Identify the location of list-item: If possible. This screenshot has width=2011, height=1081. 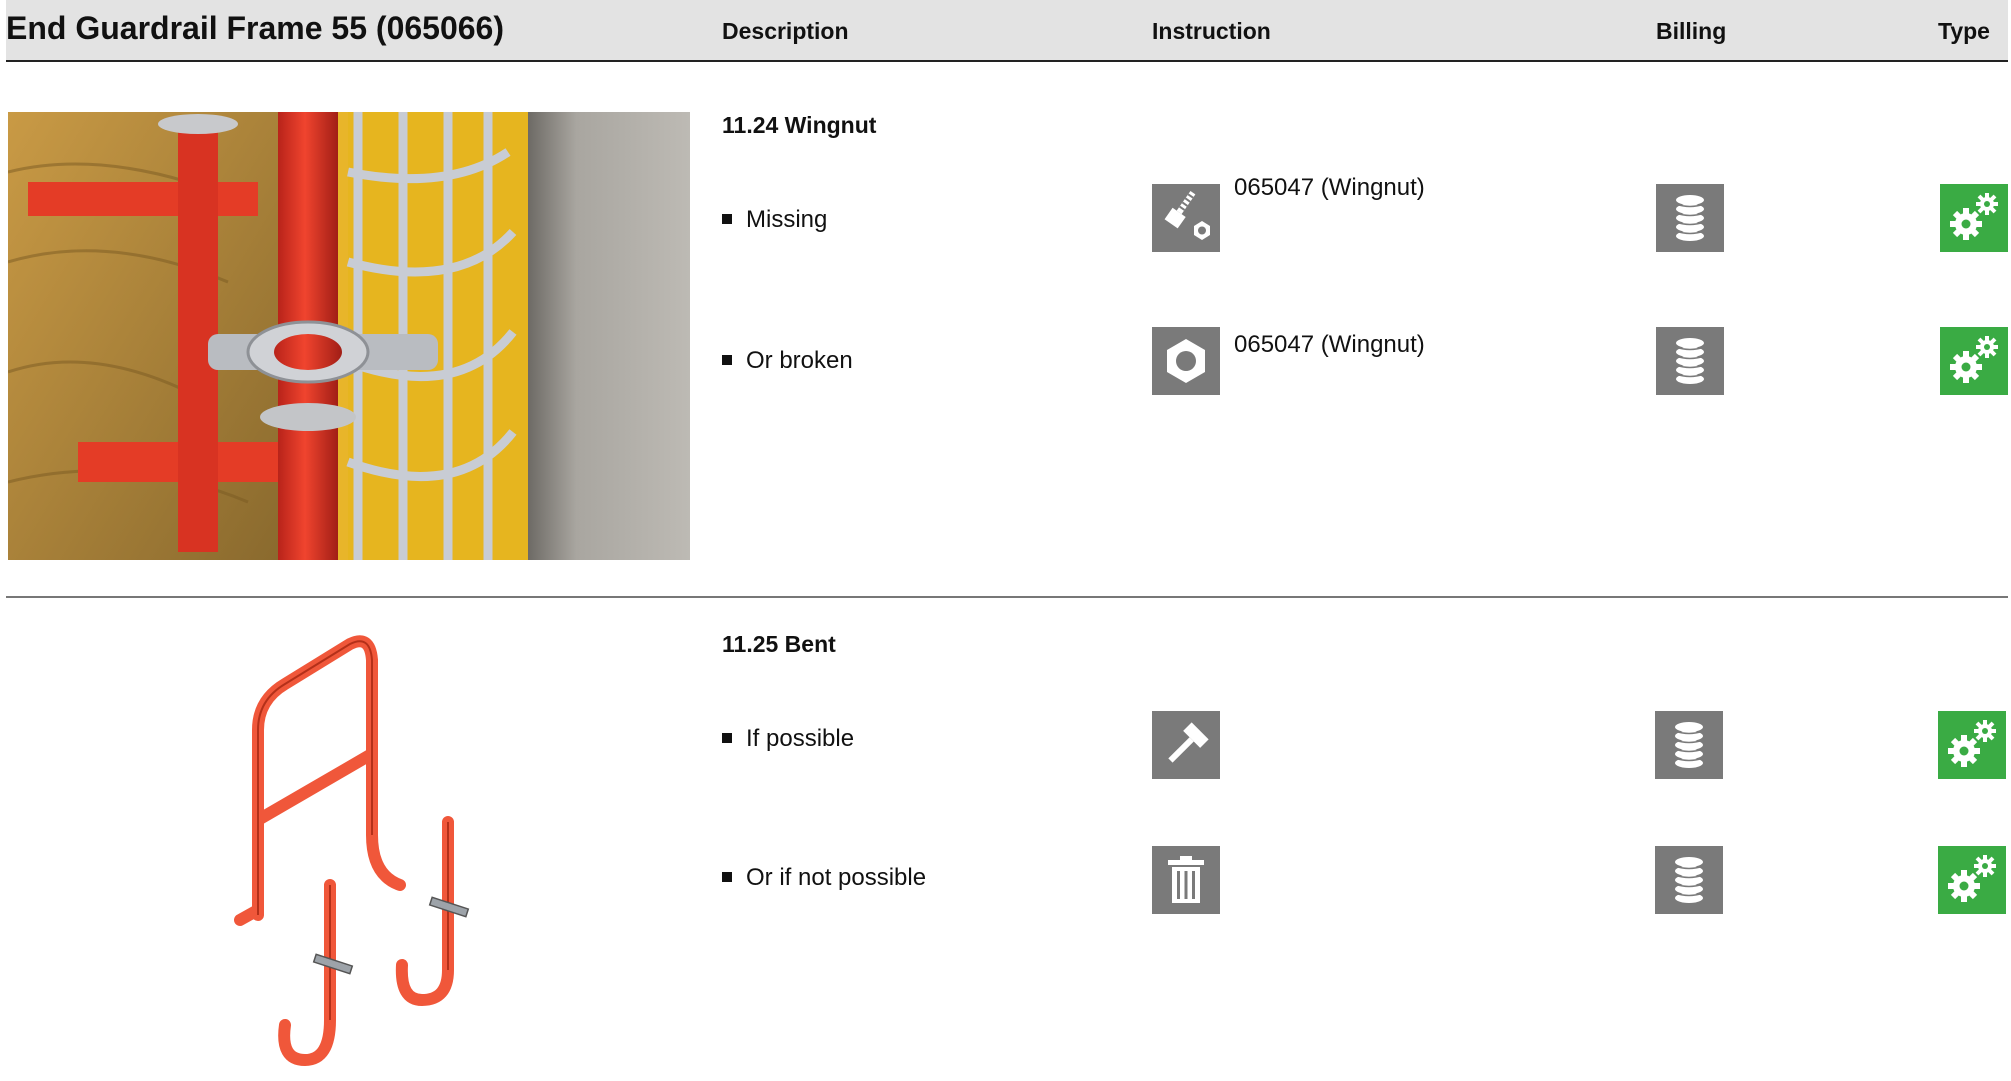
(788, 739).